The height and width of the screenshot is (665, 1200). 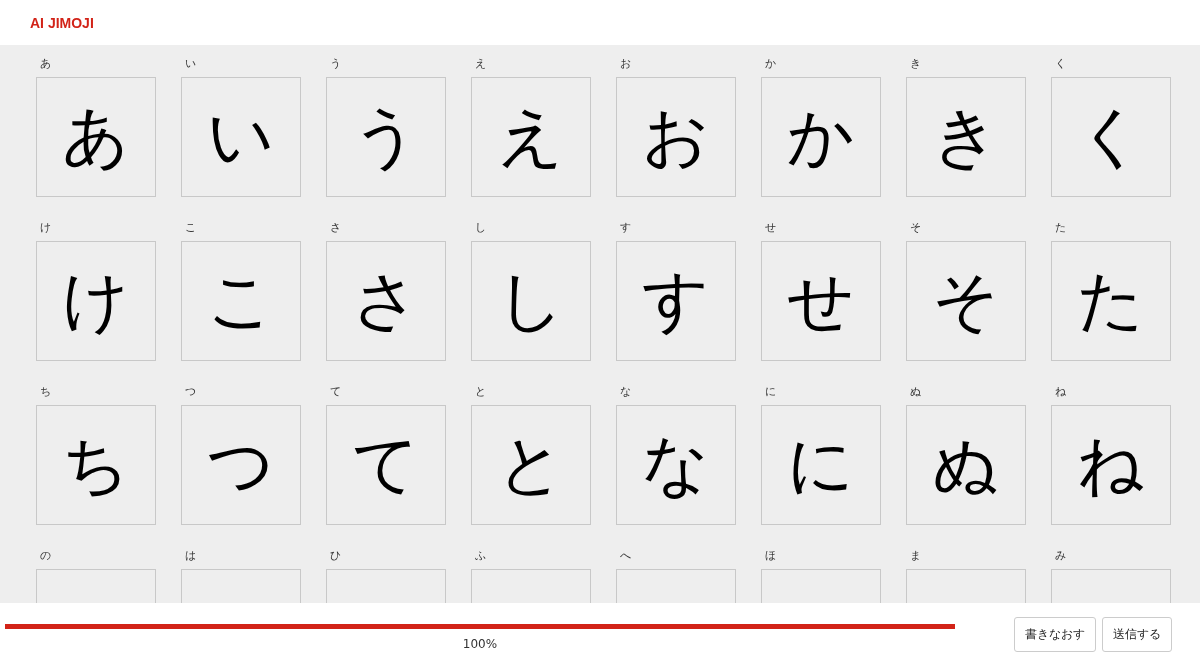 I want to click on cell-label: と, so click(x=480, y=392).